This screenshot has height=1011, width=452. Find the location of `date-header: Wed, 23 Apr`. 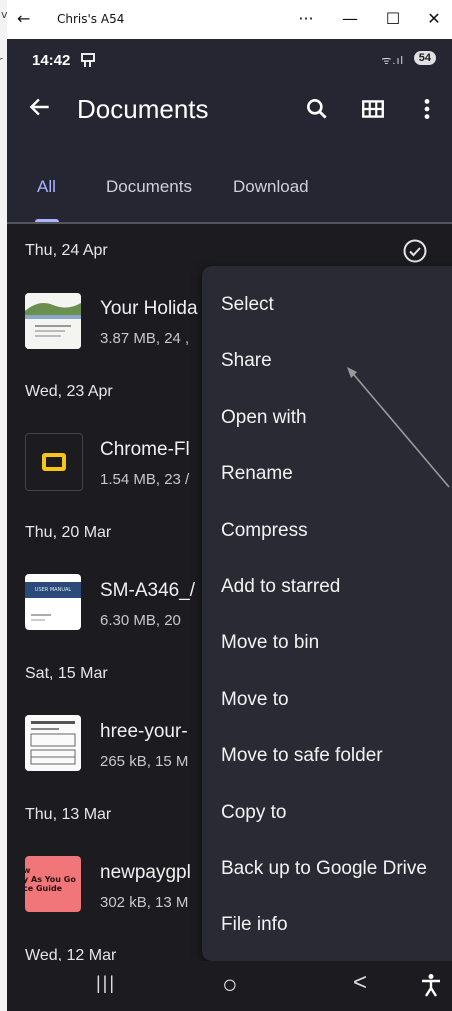

date-header: Wed, 23 Apr is located at coordinates (69, 391).